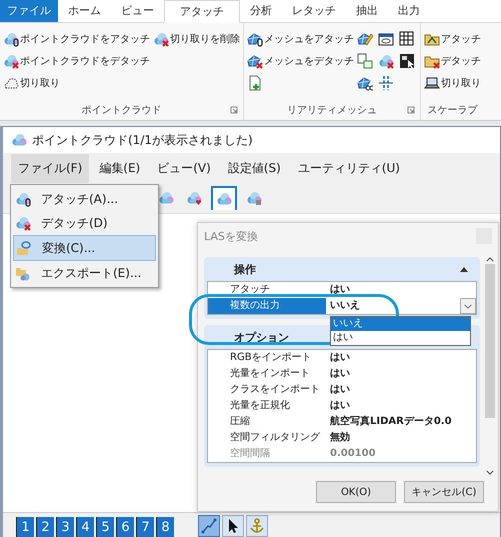 Image resolution: width=501 pixels, height=537 pixels. I want to click on ribbon-button: メッシュをデタッチ, so click(300, 60).